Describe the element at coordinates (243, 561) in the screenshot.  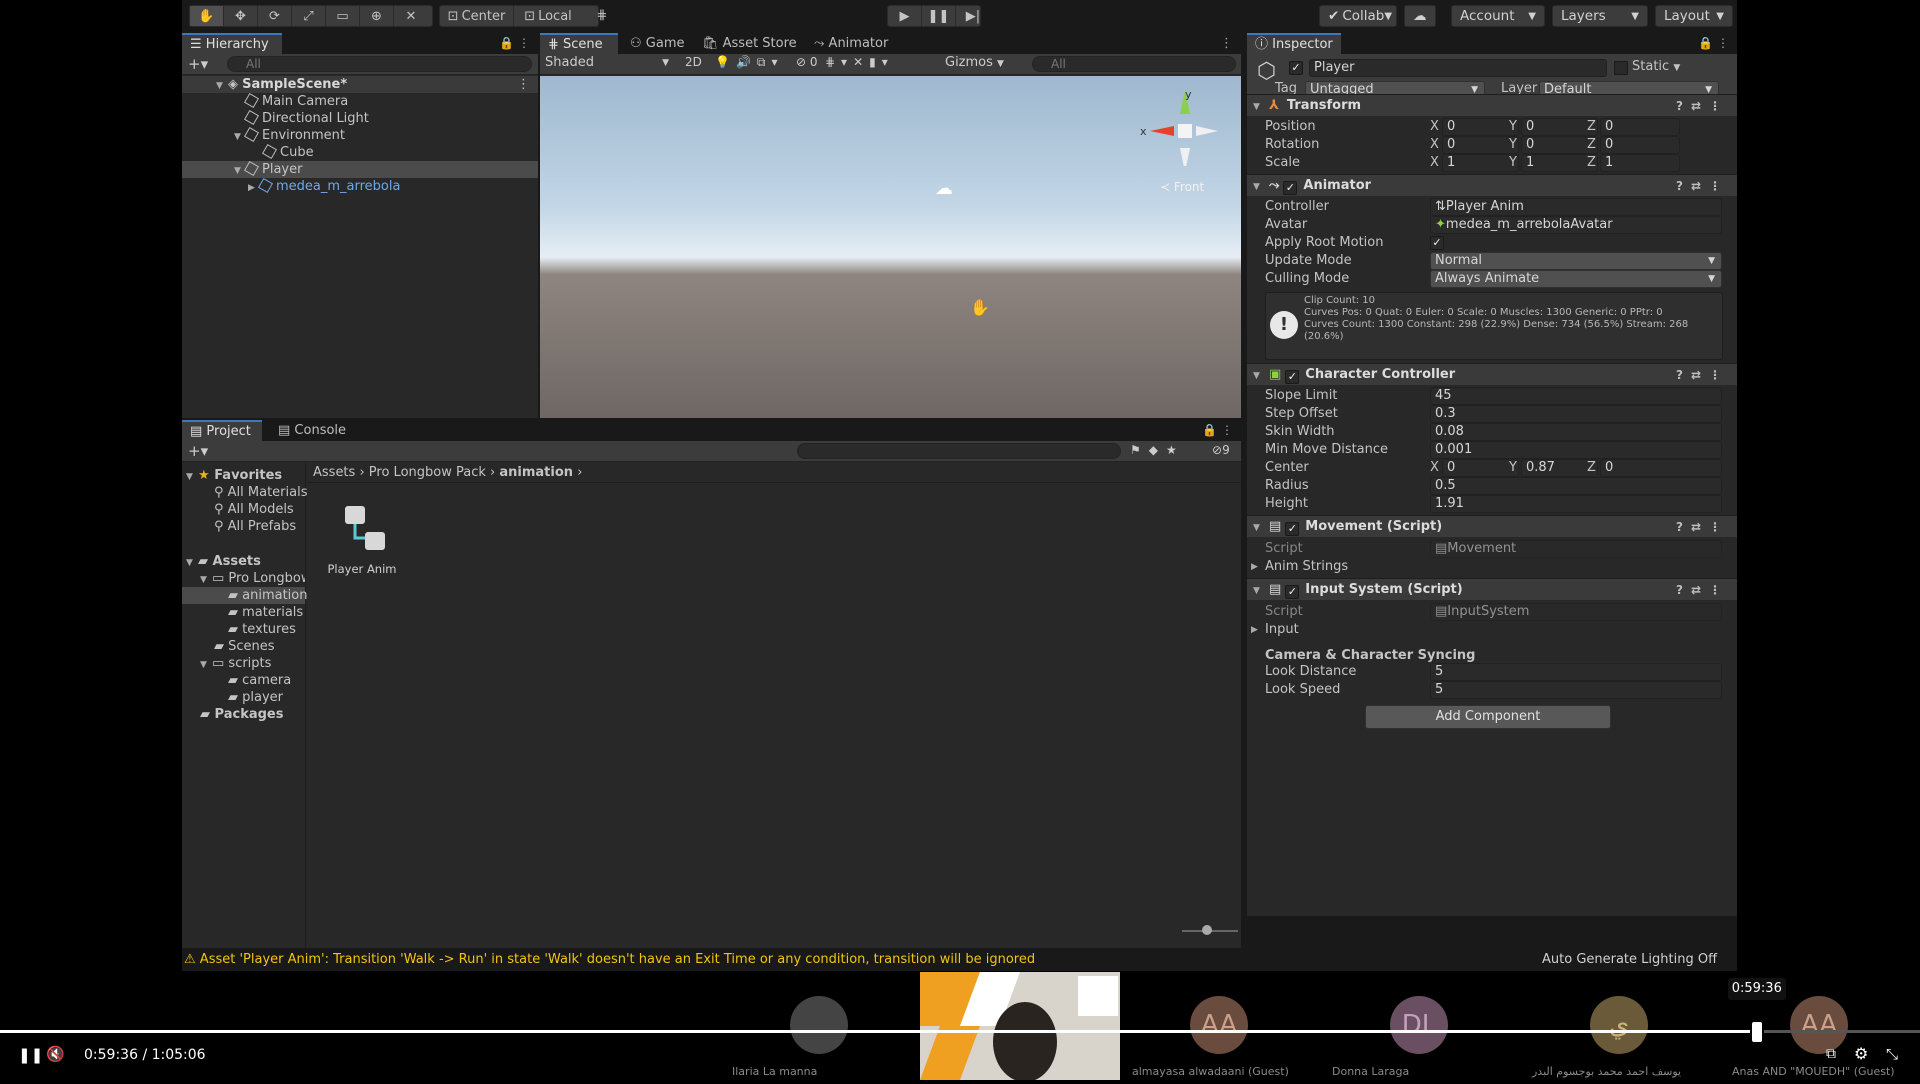
I see `assets-root: ▼ ▰ Assets` at that location.